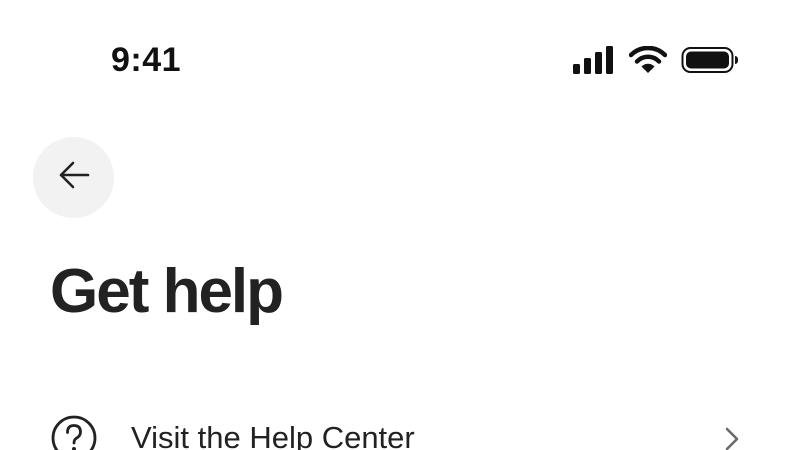  I want to click on help-center-item: Visit the Help Center, so click(400, 429).